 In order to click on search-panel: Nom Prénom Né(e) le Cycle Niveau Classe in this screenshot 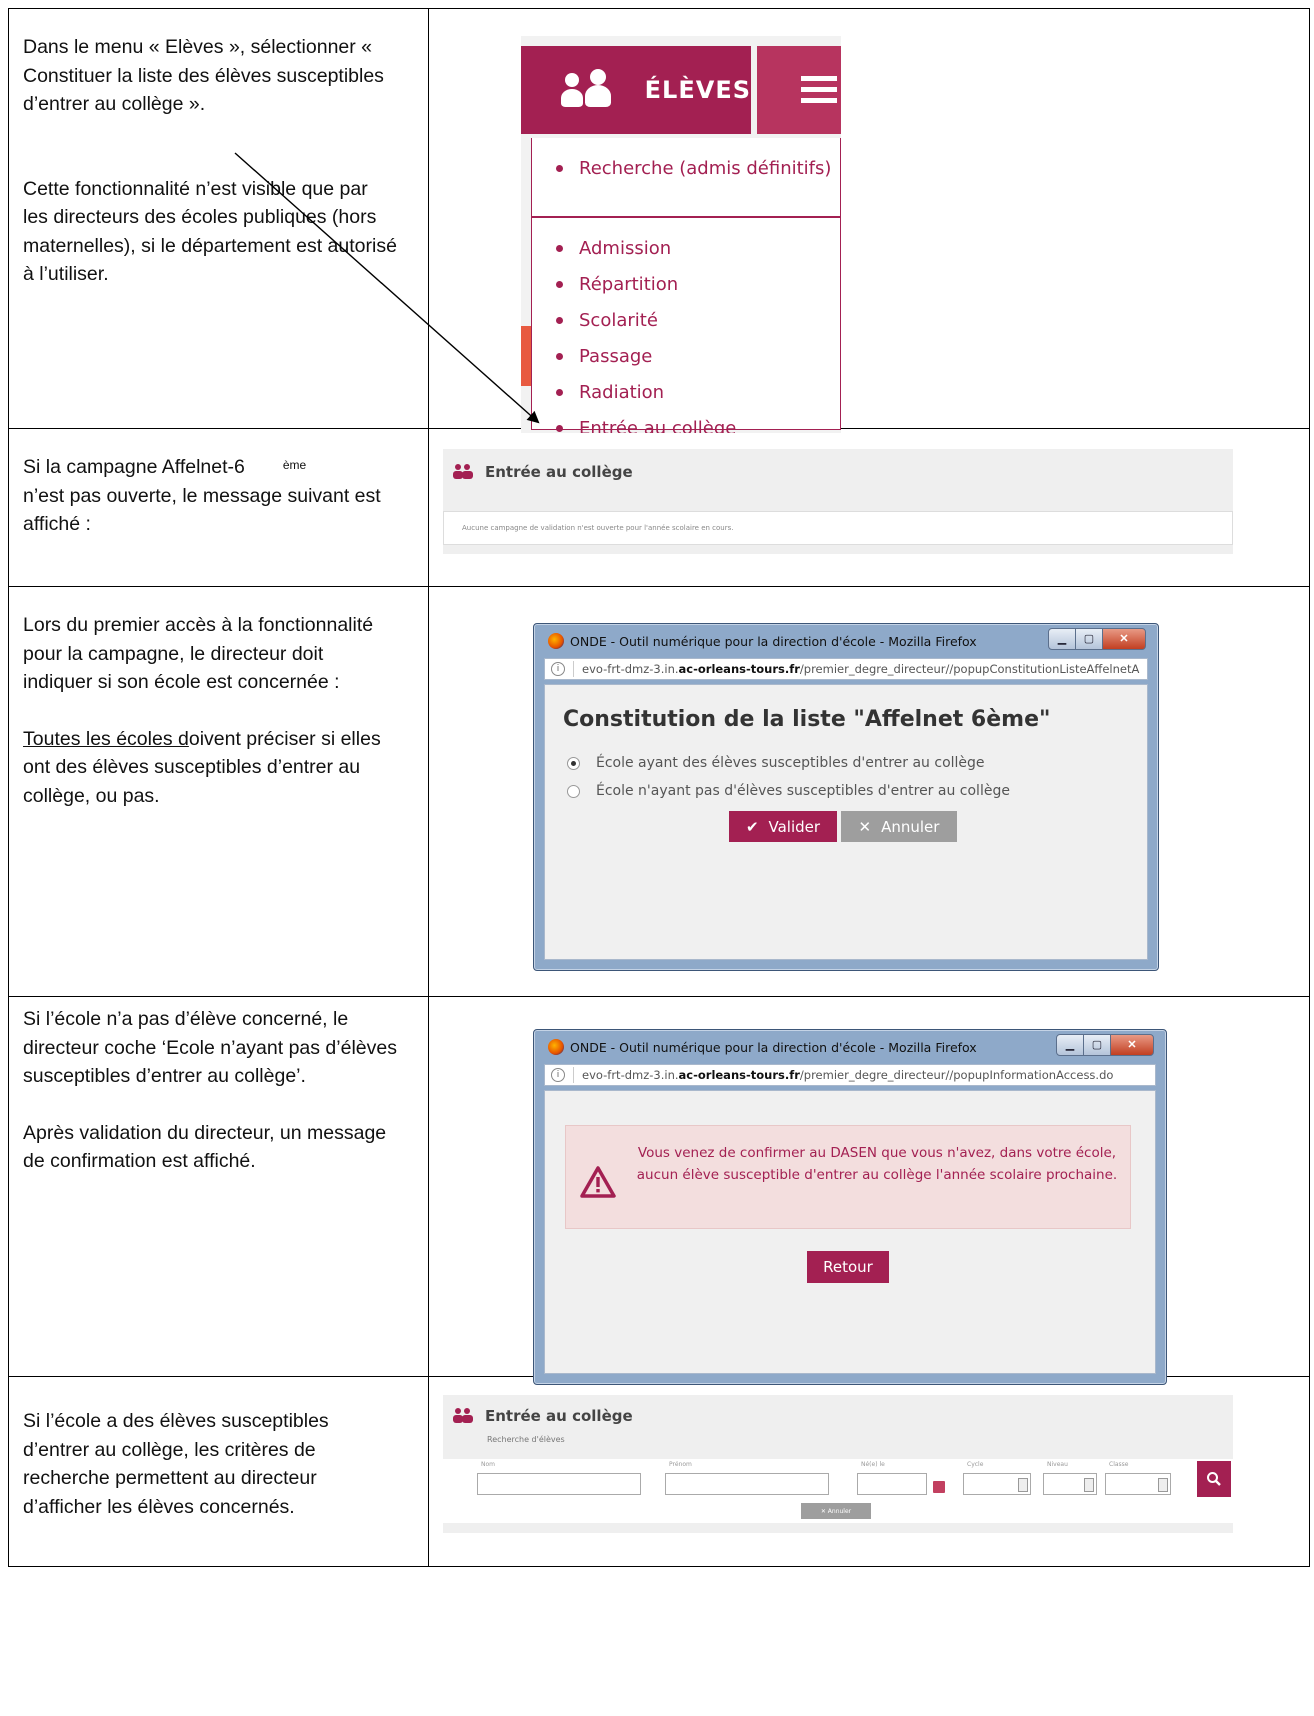, I will do `click(838, 1491)`.